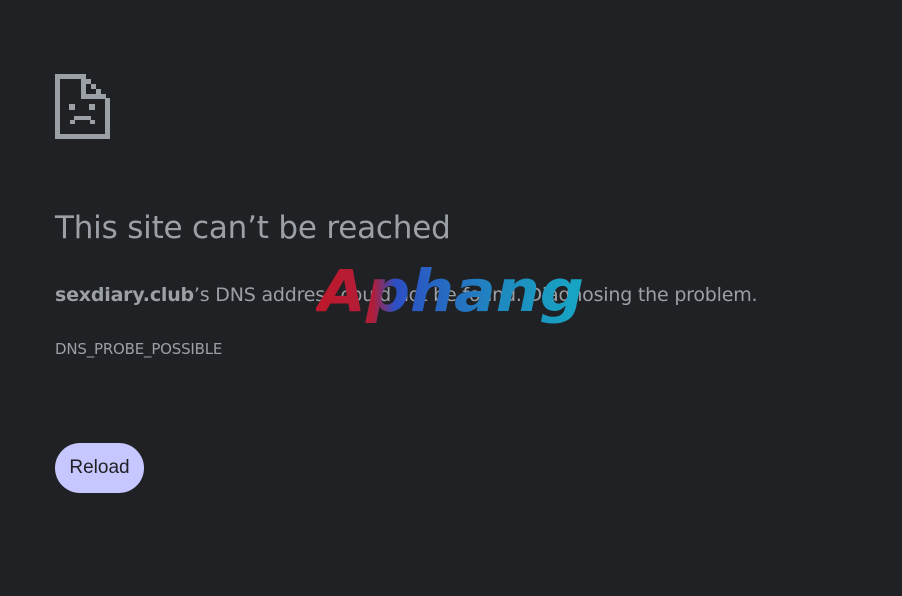  What do you see at coordinates (124, 295) in the screenshot?
I see `error-host: sexdiary.club` at bounding box center [124, 295].